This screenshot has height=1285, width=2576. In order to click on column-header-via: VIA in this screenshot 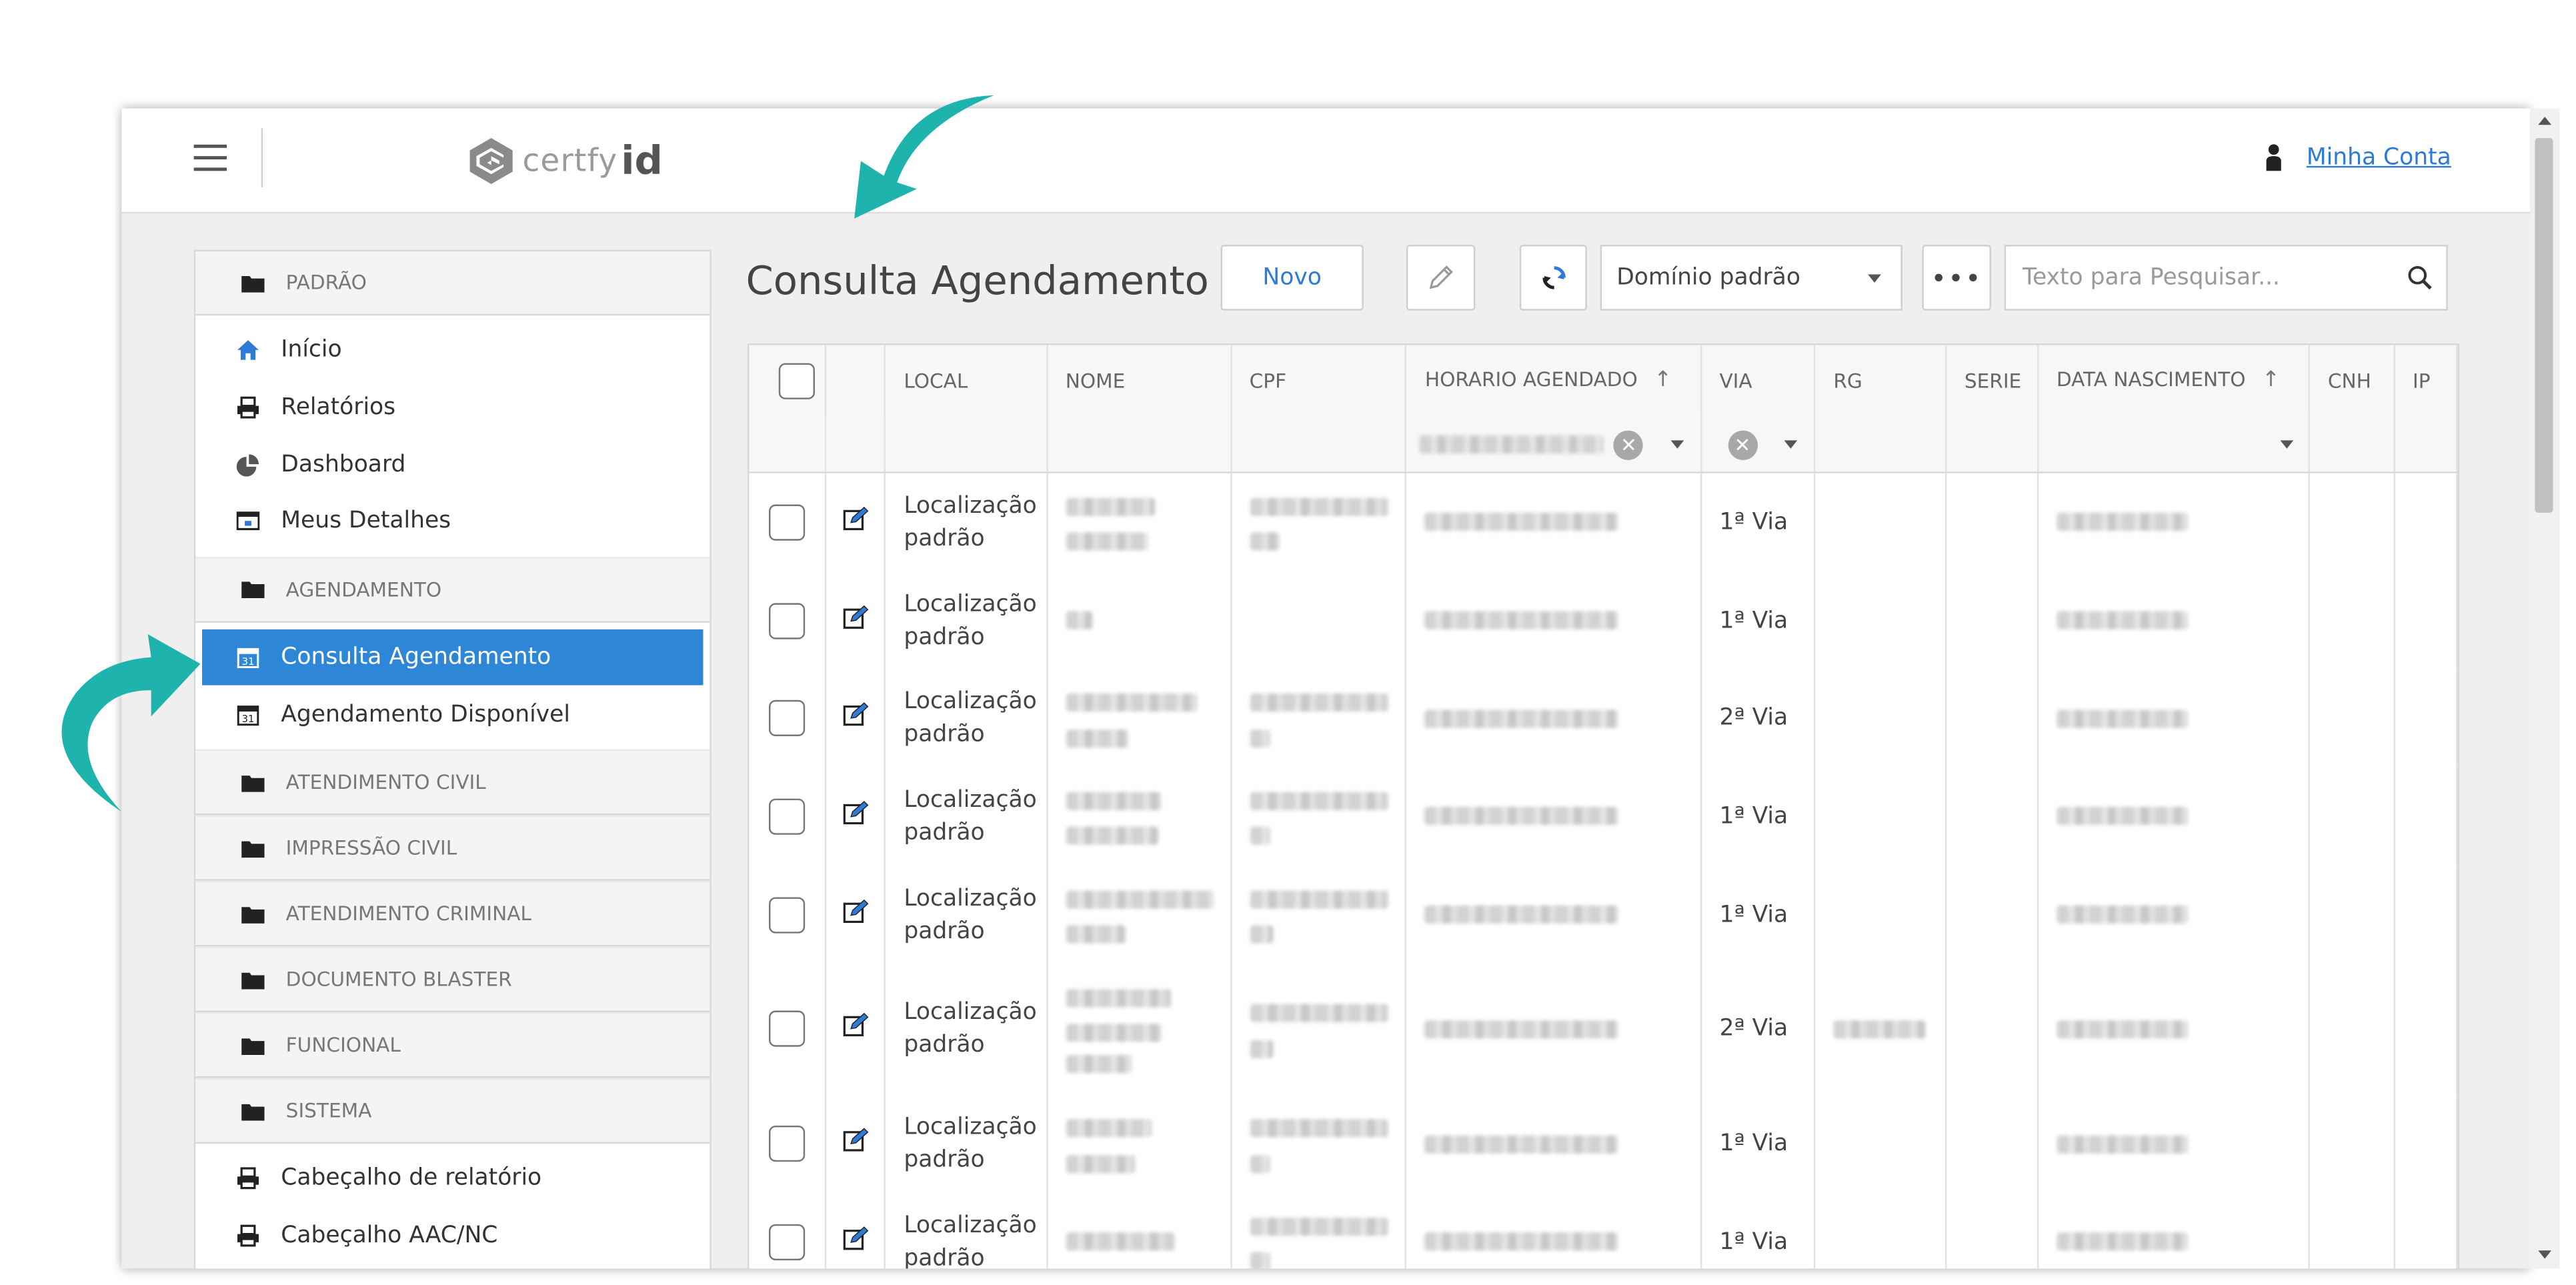, I will do `click(1758, 380)`.